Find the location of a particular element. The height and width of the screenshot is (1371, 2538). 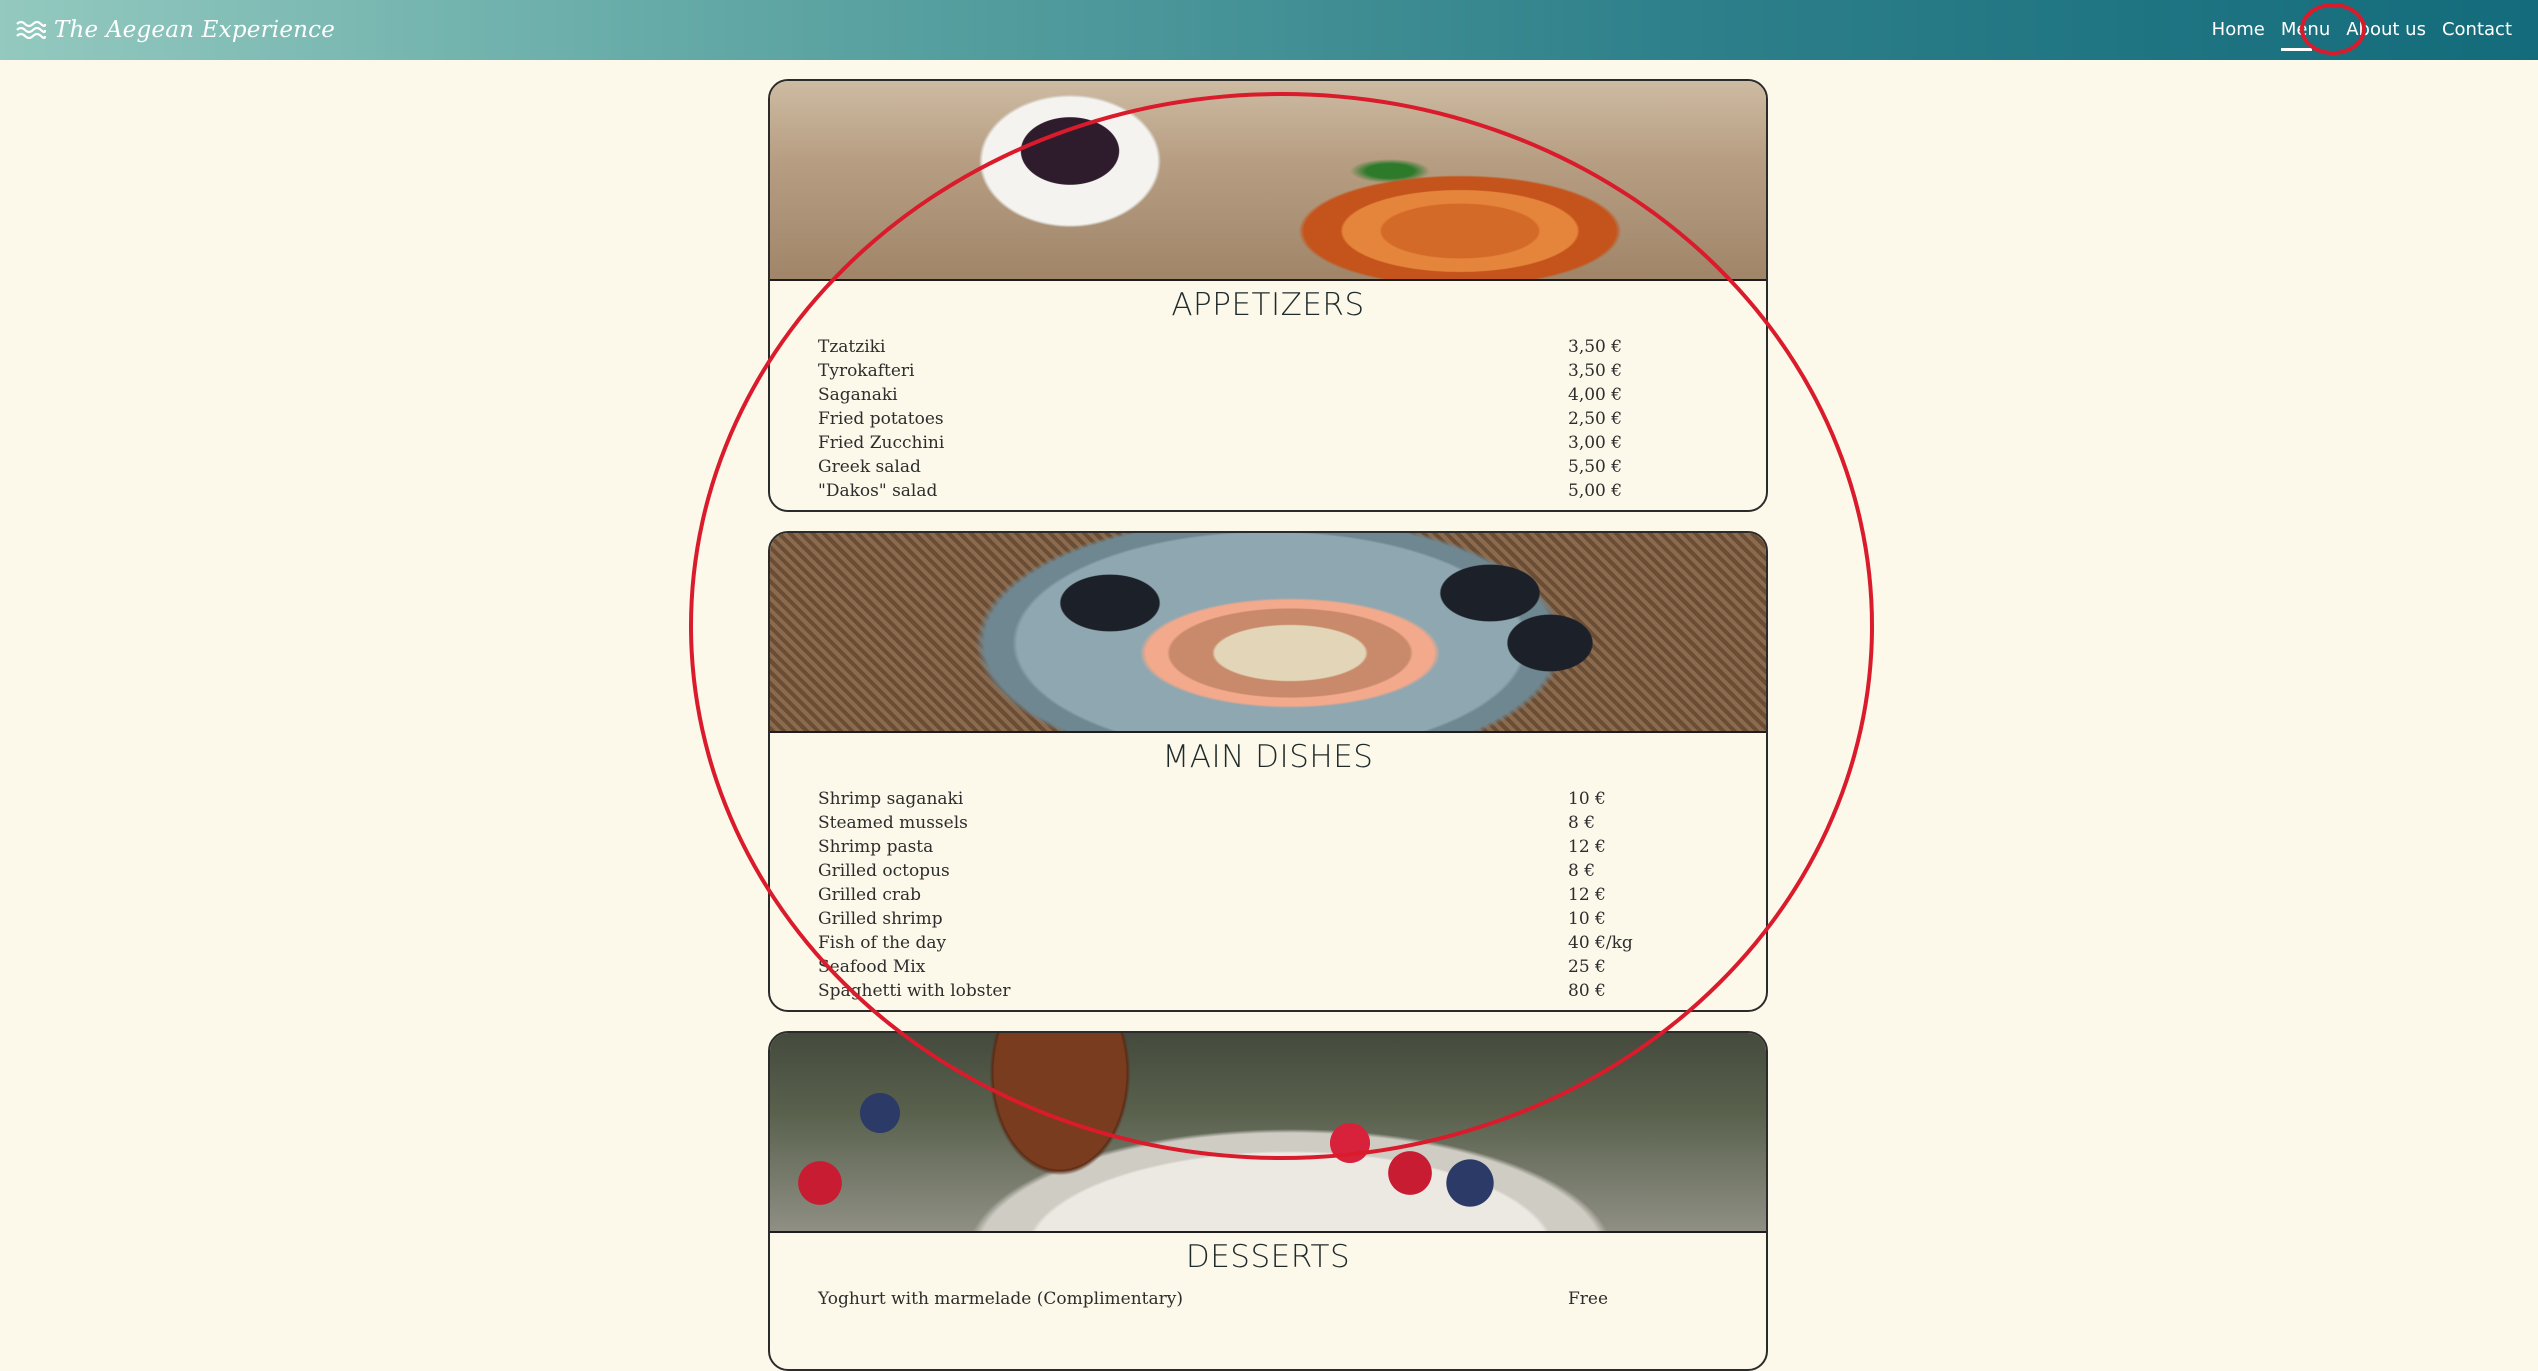

main-dishes-title: MAIN DISHES is located at coordinates (1268, 757).